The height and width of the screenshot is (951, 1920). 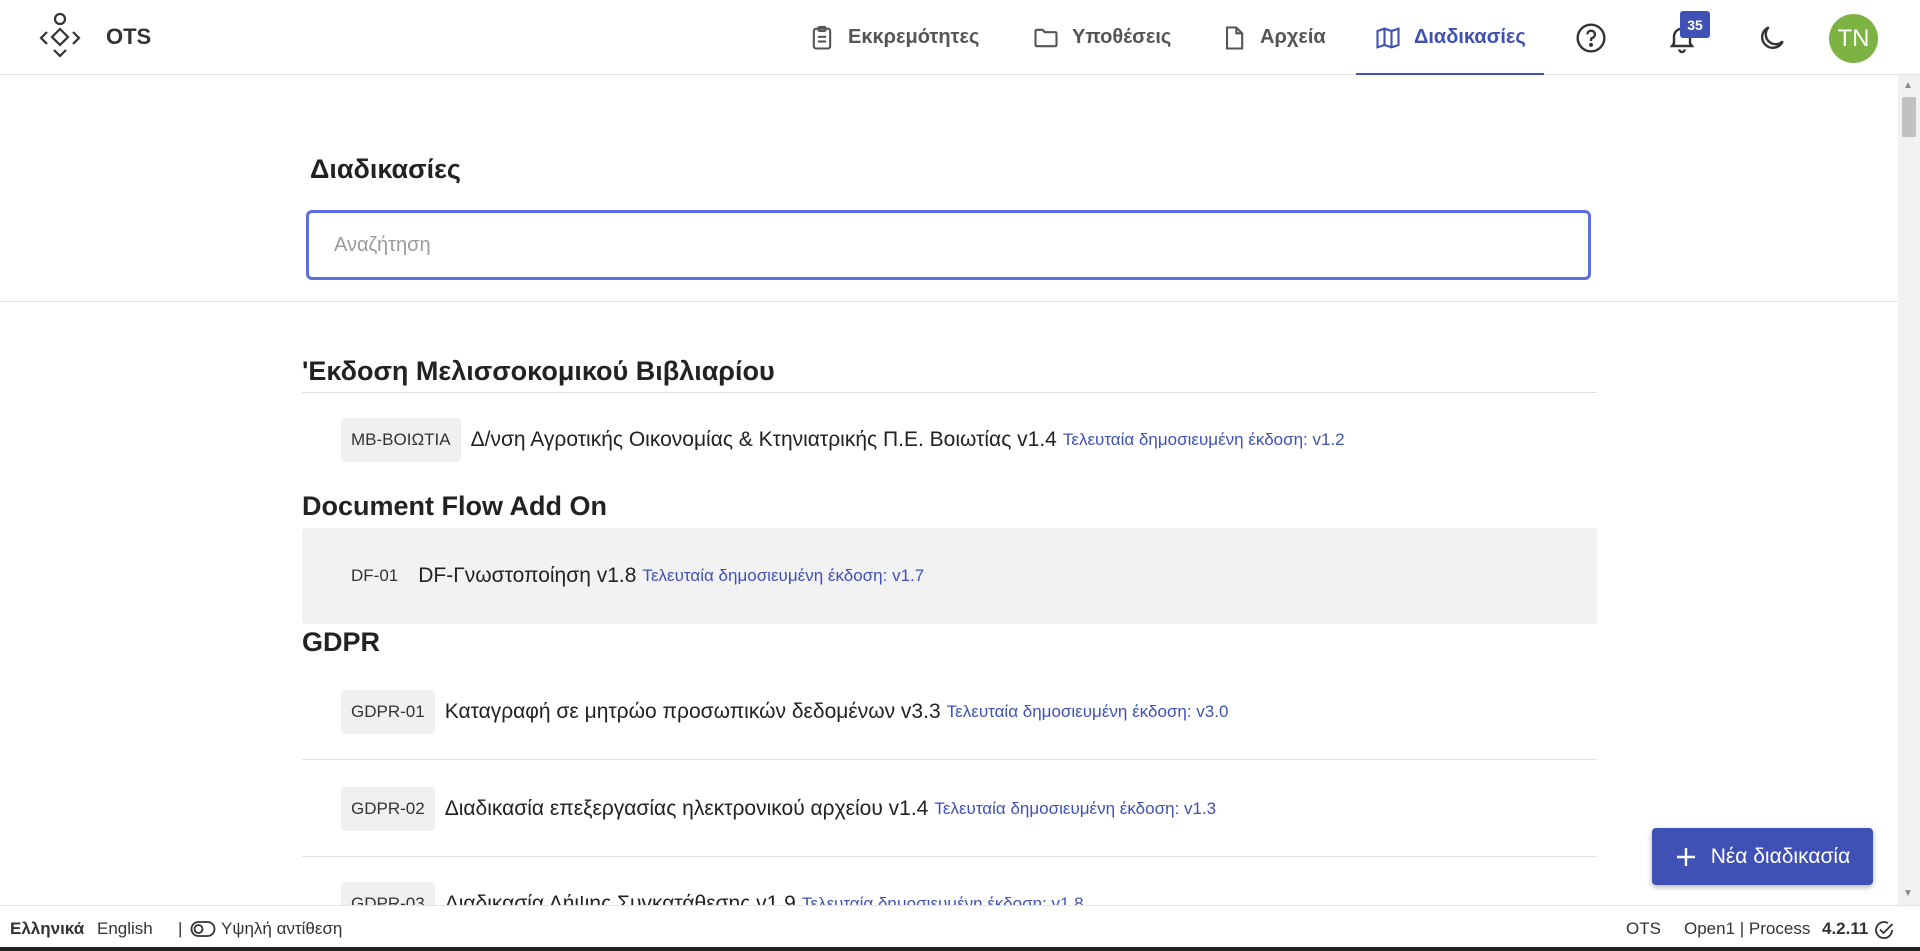 What do you see at coordinates (949, 301) in the screenshot?
I see `search-divider` at bounding box center [949, 301].